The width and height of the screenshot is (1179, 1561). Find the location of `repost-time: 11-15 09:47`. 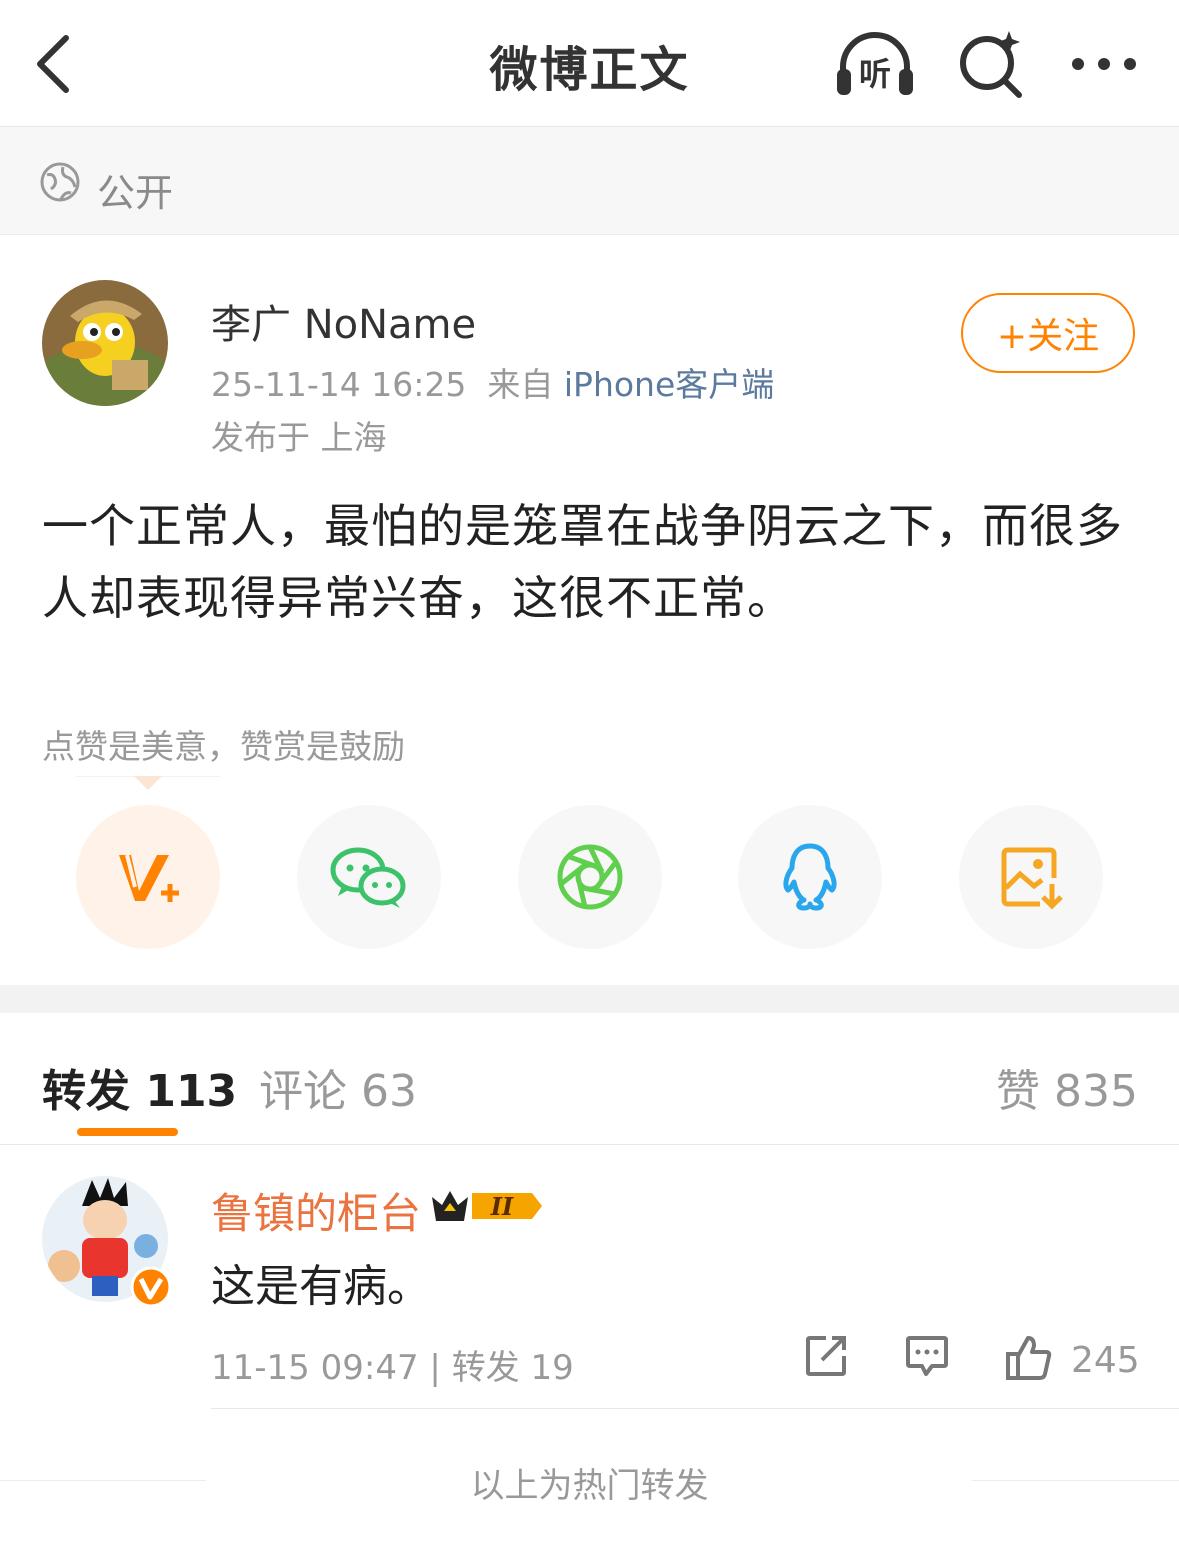

repost-time: 11-15 09:47 is located at coordinates (315, 1368).